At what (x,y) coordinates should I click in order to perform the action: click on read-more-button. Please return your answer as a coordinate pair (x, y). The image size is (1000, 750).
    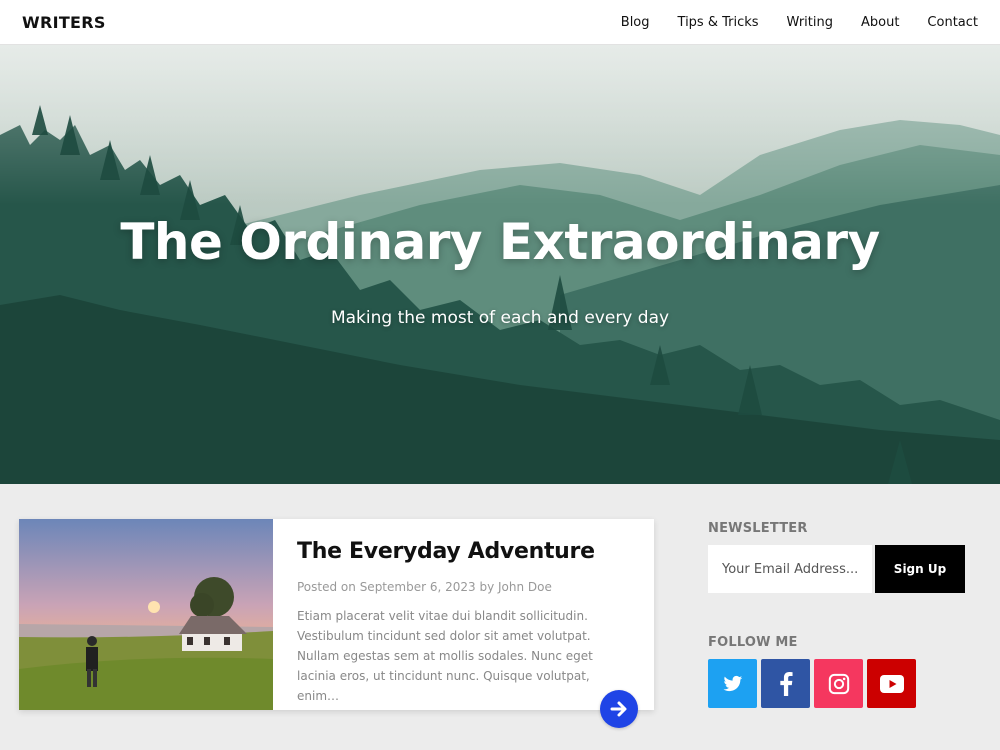
    Looking at the image, I should click on (619, 709).